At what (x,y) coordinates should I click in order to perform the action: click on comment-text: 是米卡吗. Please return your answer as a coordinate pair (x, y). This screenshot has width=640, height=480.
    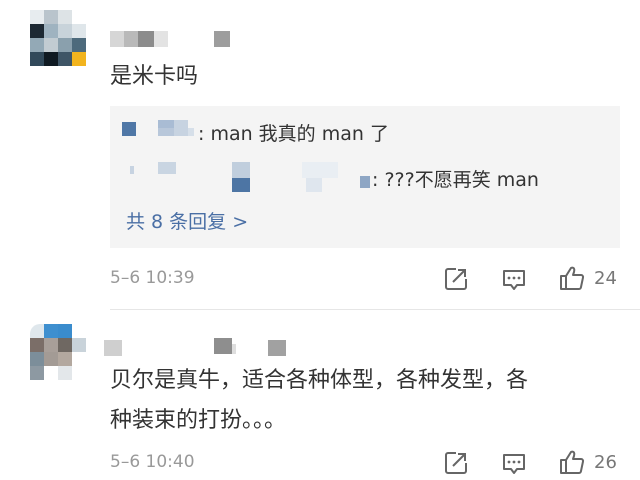
    Looking at the image, I should click on (154, 76).